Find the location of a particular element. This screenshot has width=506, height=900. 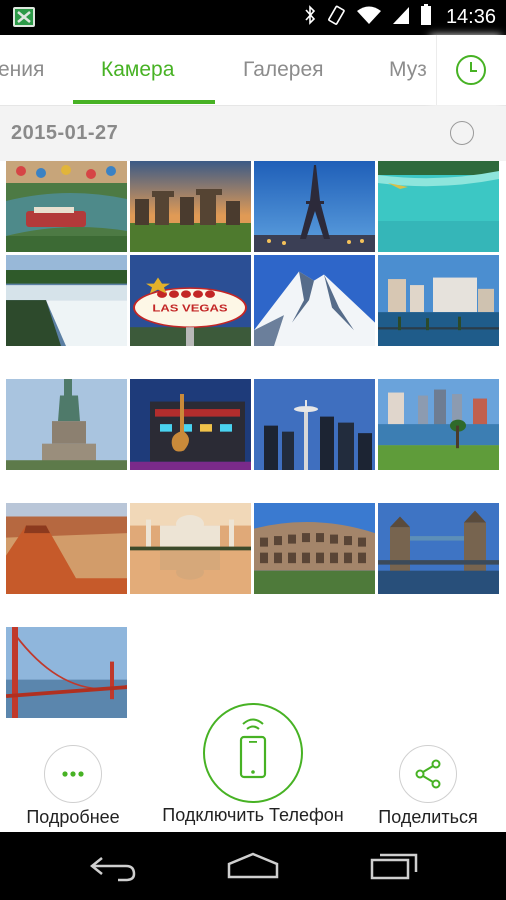

city-park-lake-photo is located at coordinates (438, 424).